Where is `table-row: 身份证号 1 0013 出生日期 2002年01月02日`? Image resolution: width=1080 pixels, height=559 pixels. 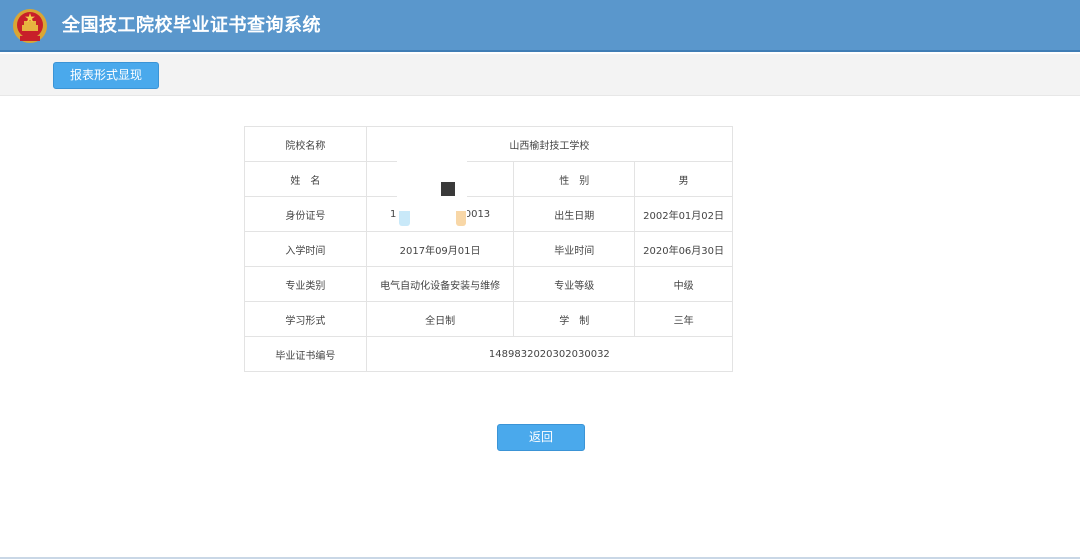 table-row: 身份证号 1 0013 出生日期 2002年01月02日 is located at coordinates (488, 214).